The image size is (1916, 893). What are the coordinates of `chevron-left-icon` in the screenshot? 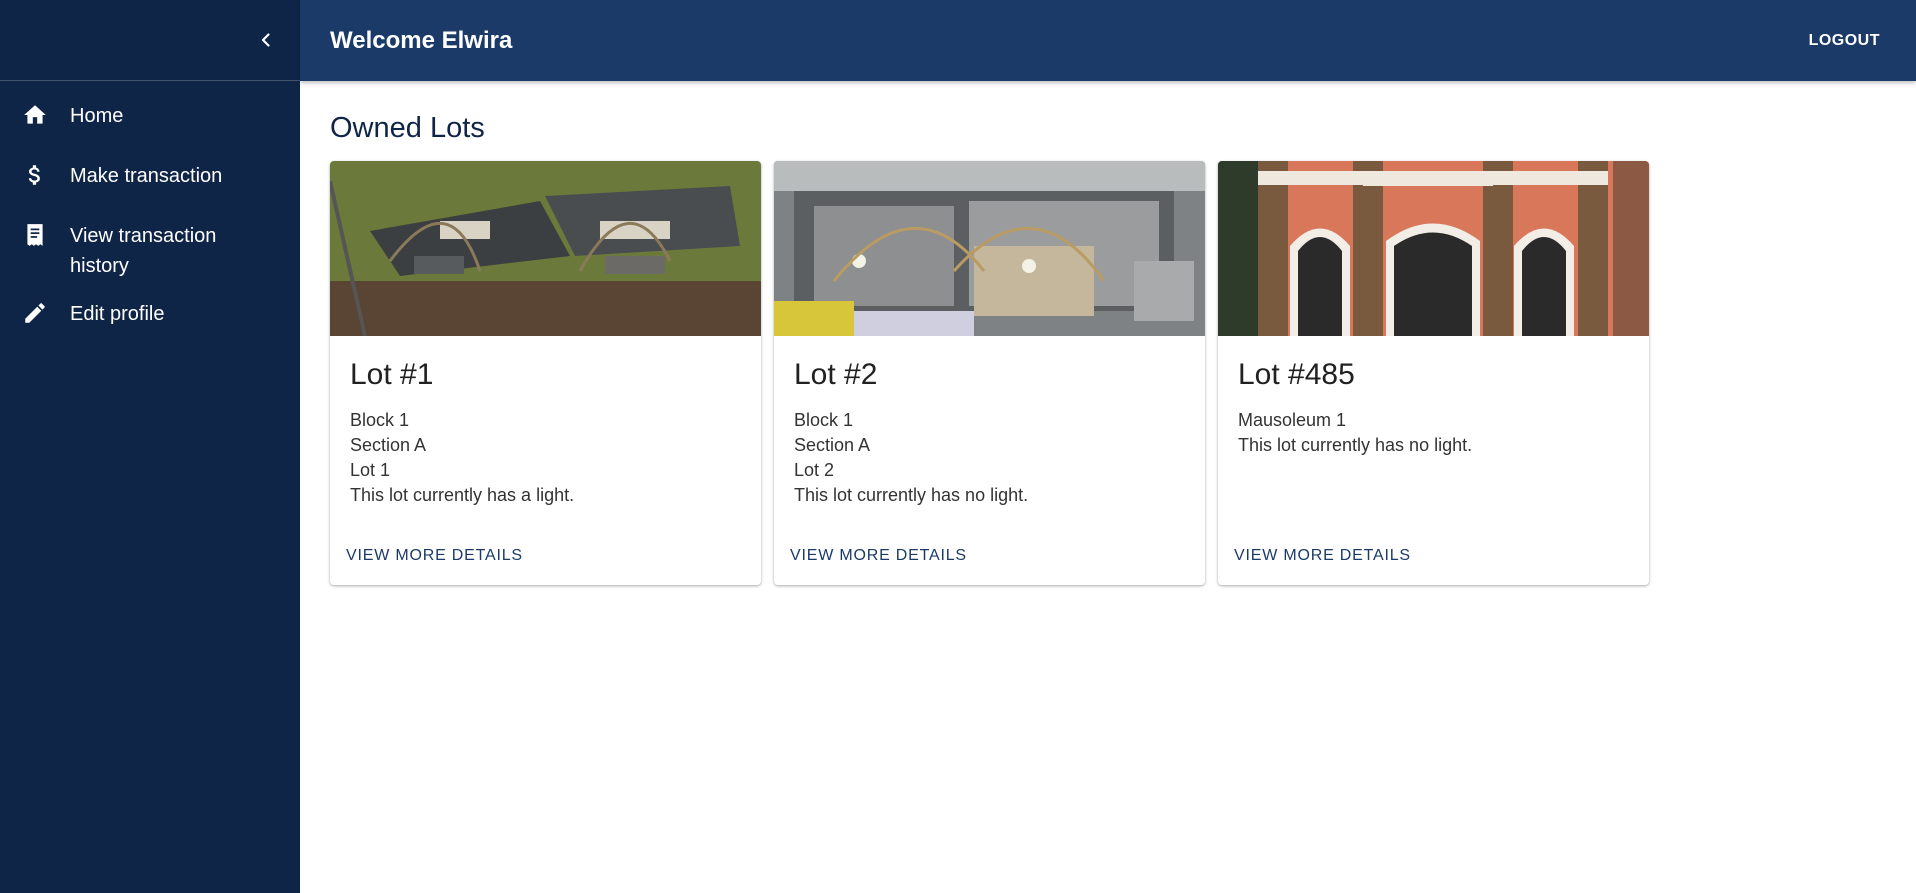 It's located at (266, 40).